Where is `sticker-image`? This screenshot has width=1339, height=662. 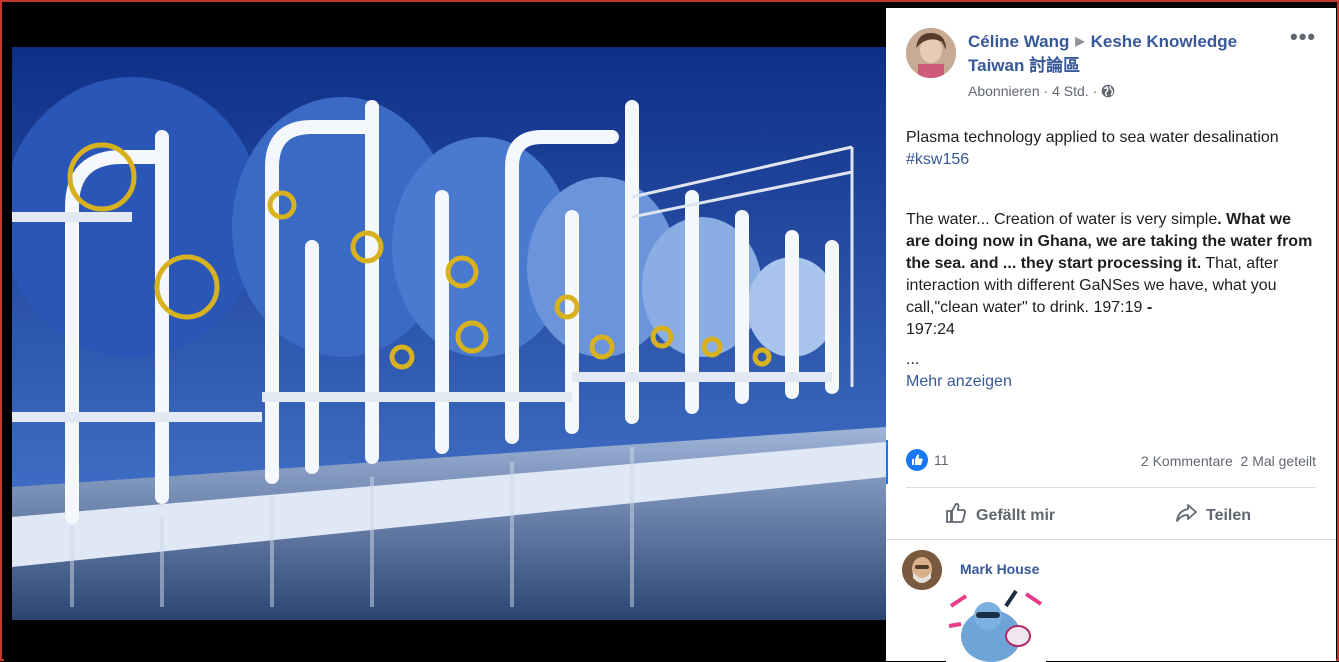
sticker-image is located at coordinates (996, 624).